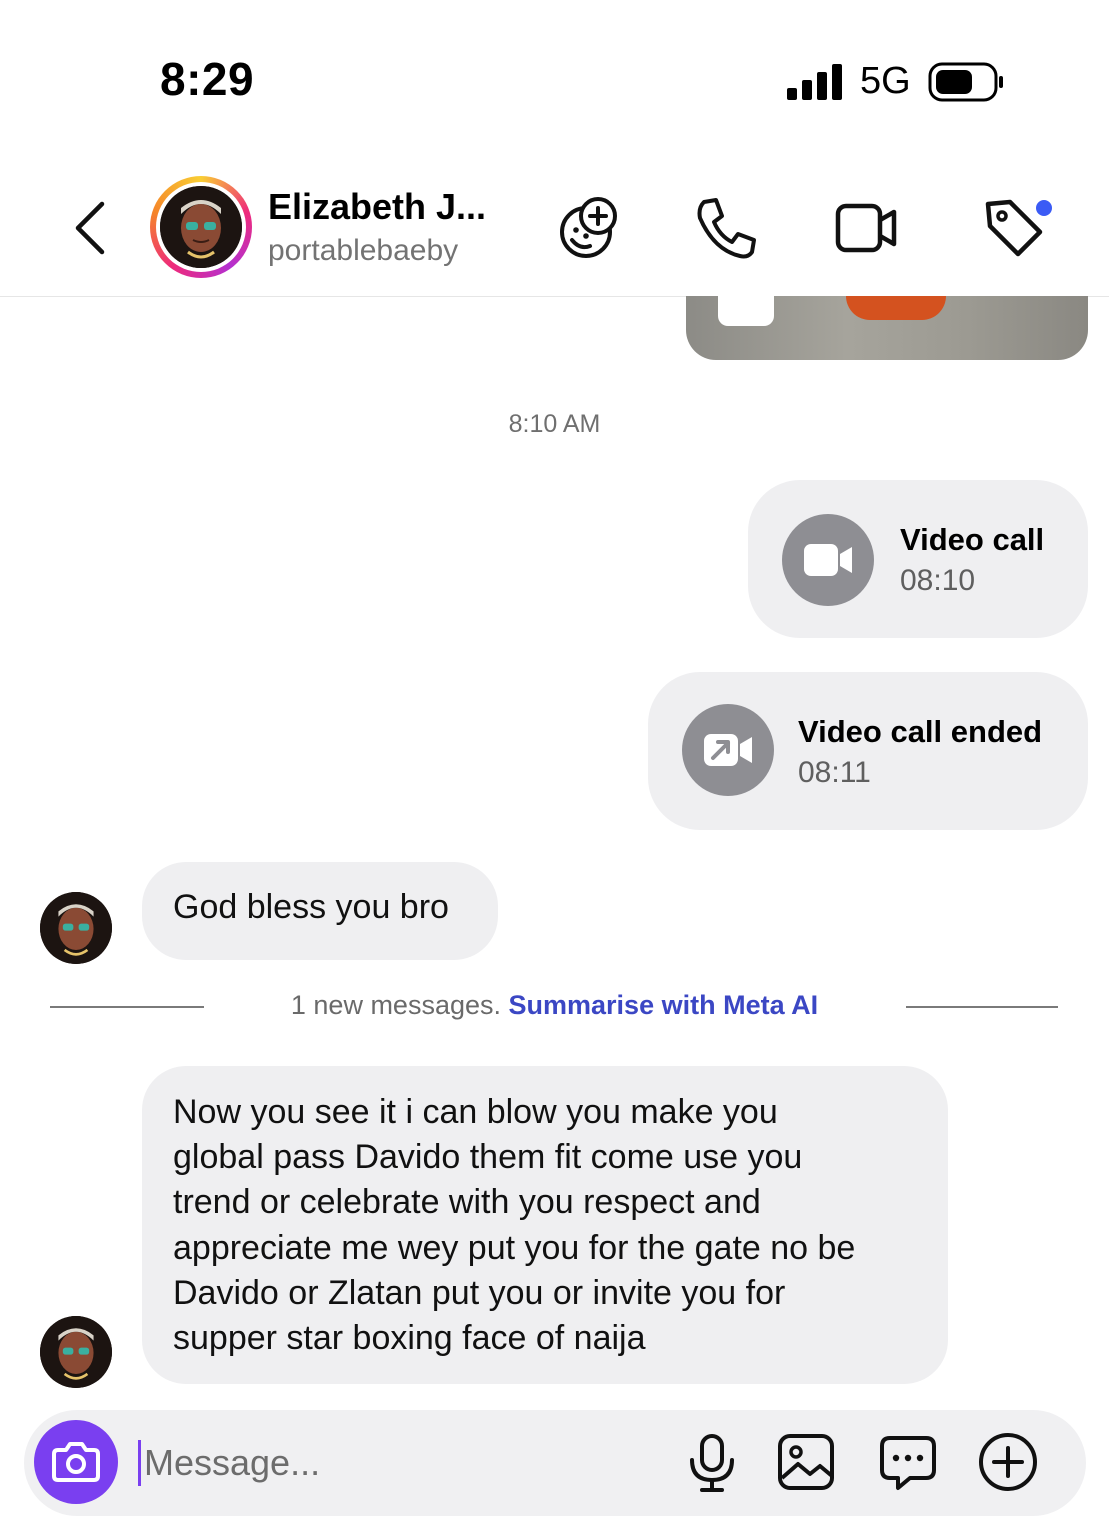  What do you see at coordinates (965, 82) in the screenshot?
I see `battery-icon` at bounding box center [965, 82].